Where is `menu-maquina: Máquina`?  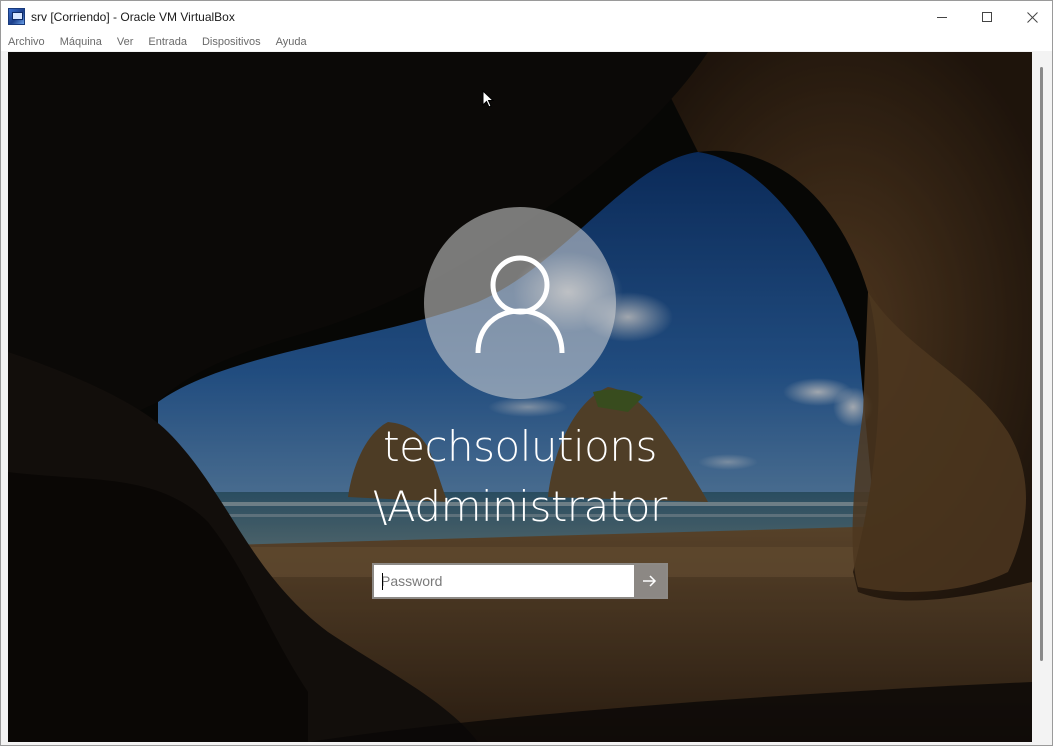 menu-maquina: Máquina is located at coordinates (81, 42).